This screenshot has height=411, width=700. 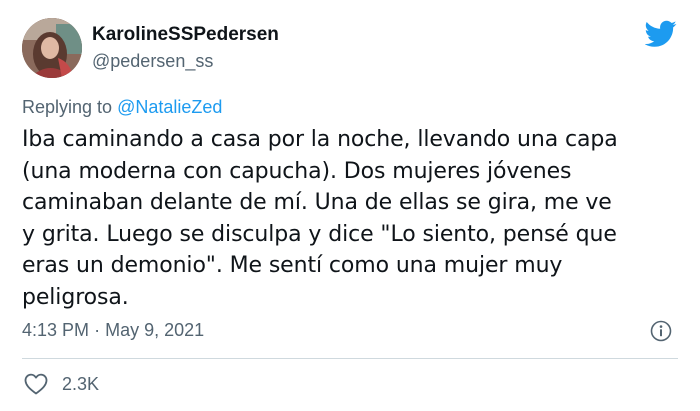 What do you see at coordinates (152, 61) in the screenshot?
I see `author-handle: @pedersen_ss` at bounding box center [152, 61].